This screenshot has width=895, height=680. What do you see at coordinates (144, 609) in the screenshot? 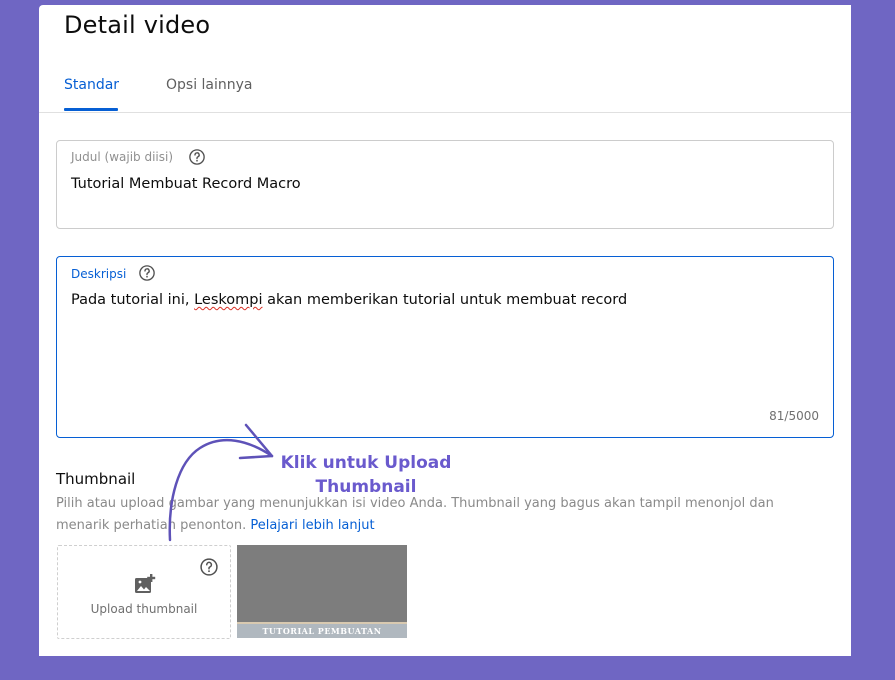
I see `upload-thumbnail-label: Upload thumbnail` at bounding box center [144, 609].